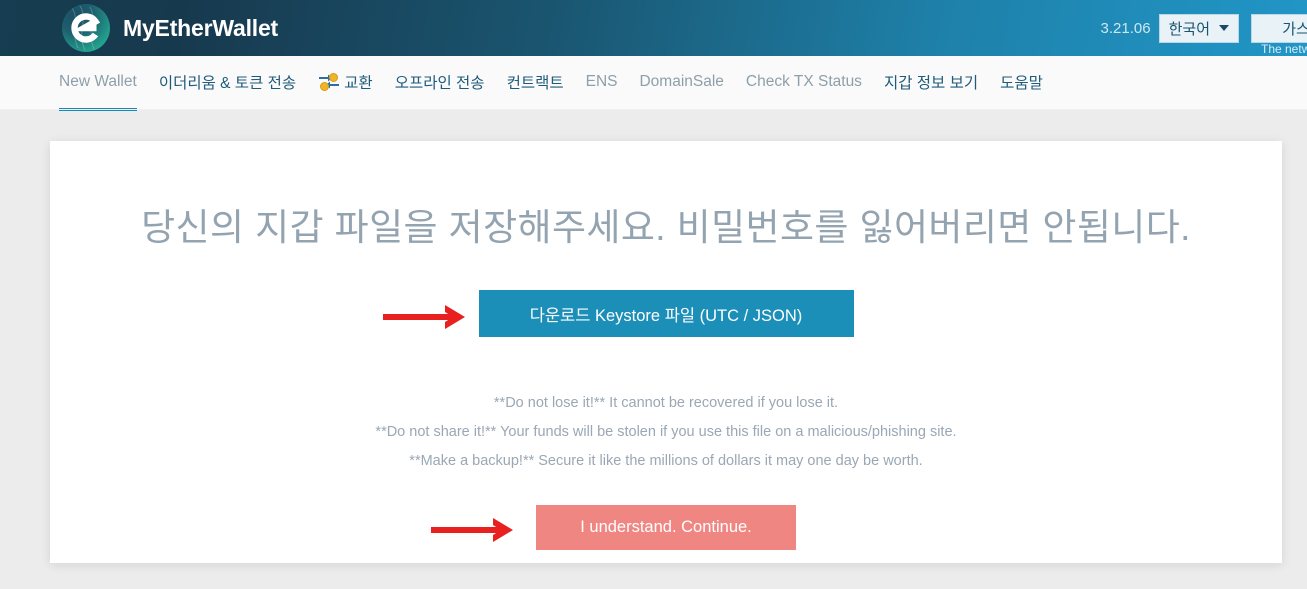  I want to click on nav-item-label: Check TX Status, so click(803, 81).